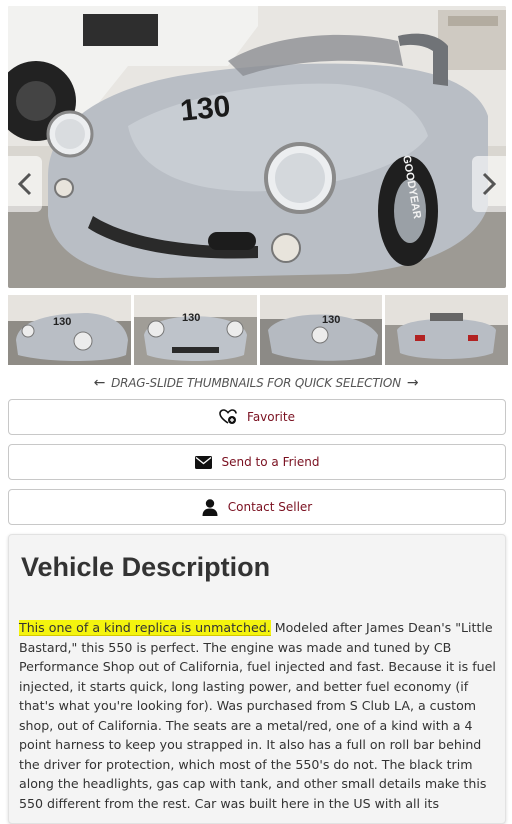 Image resolution: width=512 pixels, height=824 pixels. Describe the element at coordinates (146, 567) in the screenshot. I see `description-title: Vehicle Description` at that location.